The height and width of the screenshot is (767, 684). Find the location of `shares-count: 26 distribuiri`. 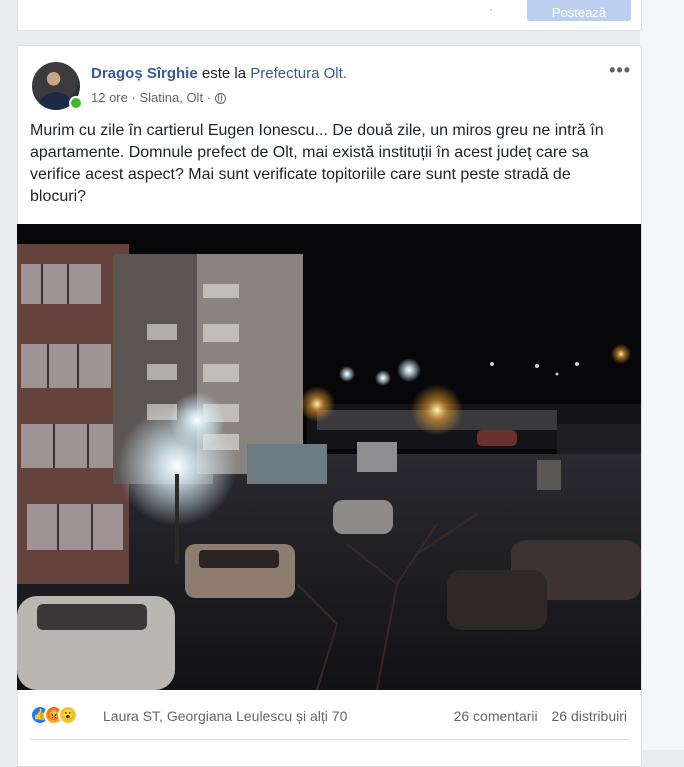

shares-count: 26 distribuiri is located at coordinates (589, 716).